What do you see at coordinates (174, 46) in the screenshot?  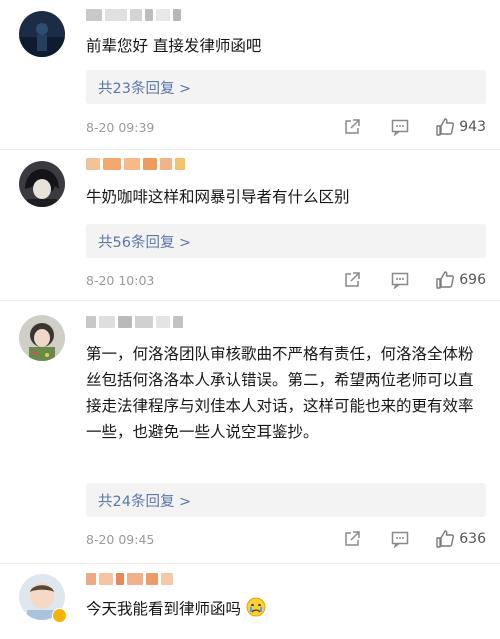 I see `comment-text: 前辈您好 直接发律师函吧` at bounding box center [174, 46].